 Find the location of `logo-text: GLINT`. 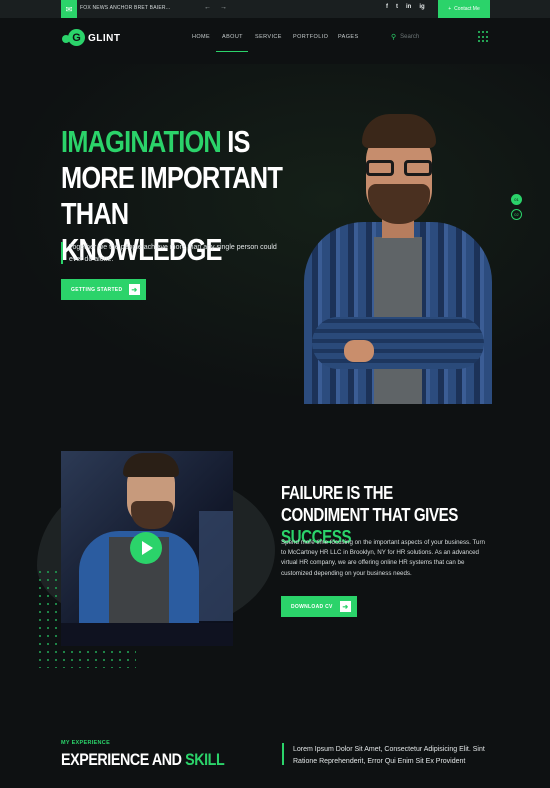

logo-text: GLINT is located at coordinates (104, 38).